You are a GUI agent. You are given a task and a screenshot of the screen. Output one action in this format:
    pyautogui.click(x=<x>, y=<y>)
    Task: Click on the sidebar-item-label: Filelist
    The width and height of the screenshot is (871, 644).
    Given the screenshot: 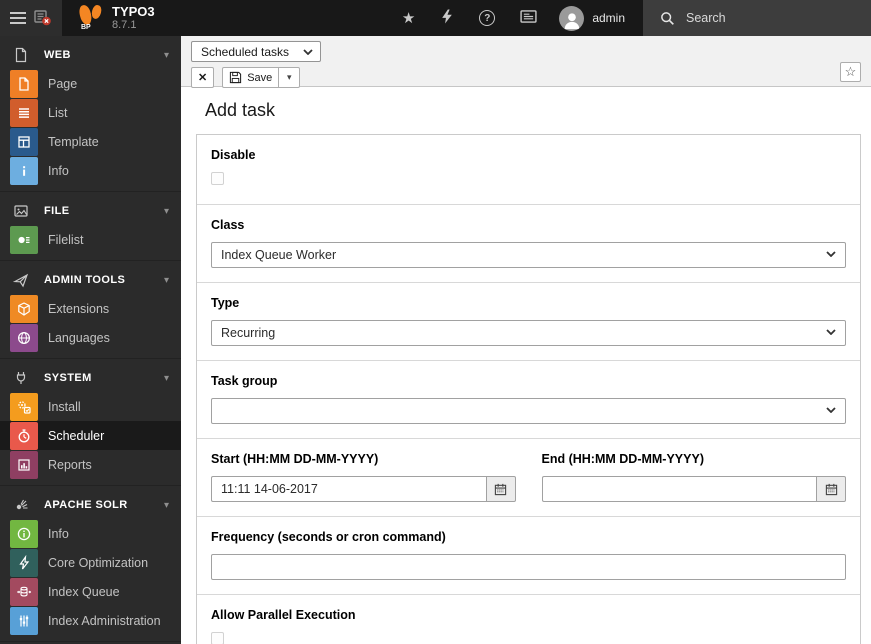 What is the action you would take?
    pyautogui.click(x=66, y=239)
    